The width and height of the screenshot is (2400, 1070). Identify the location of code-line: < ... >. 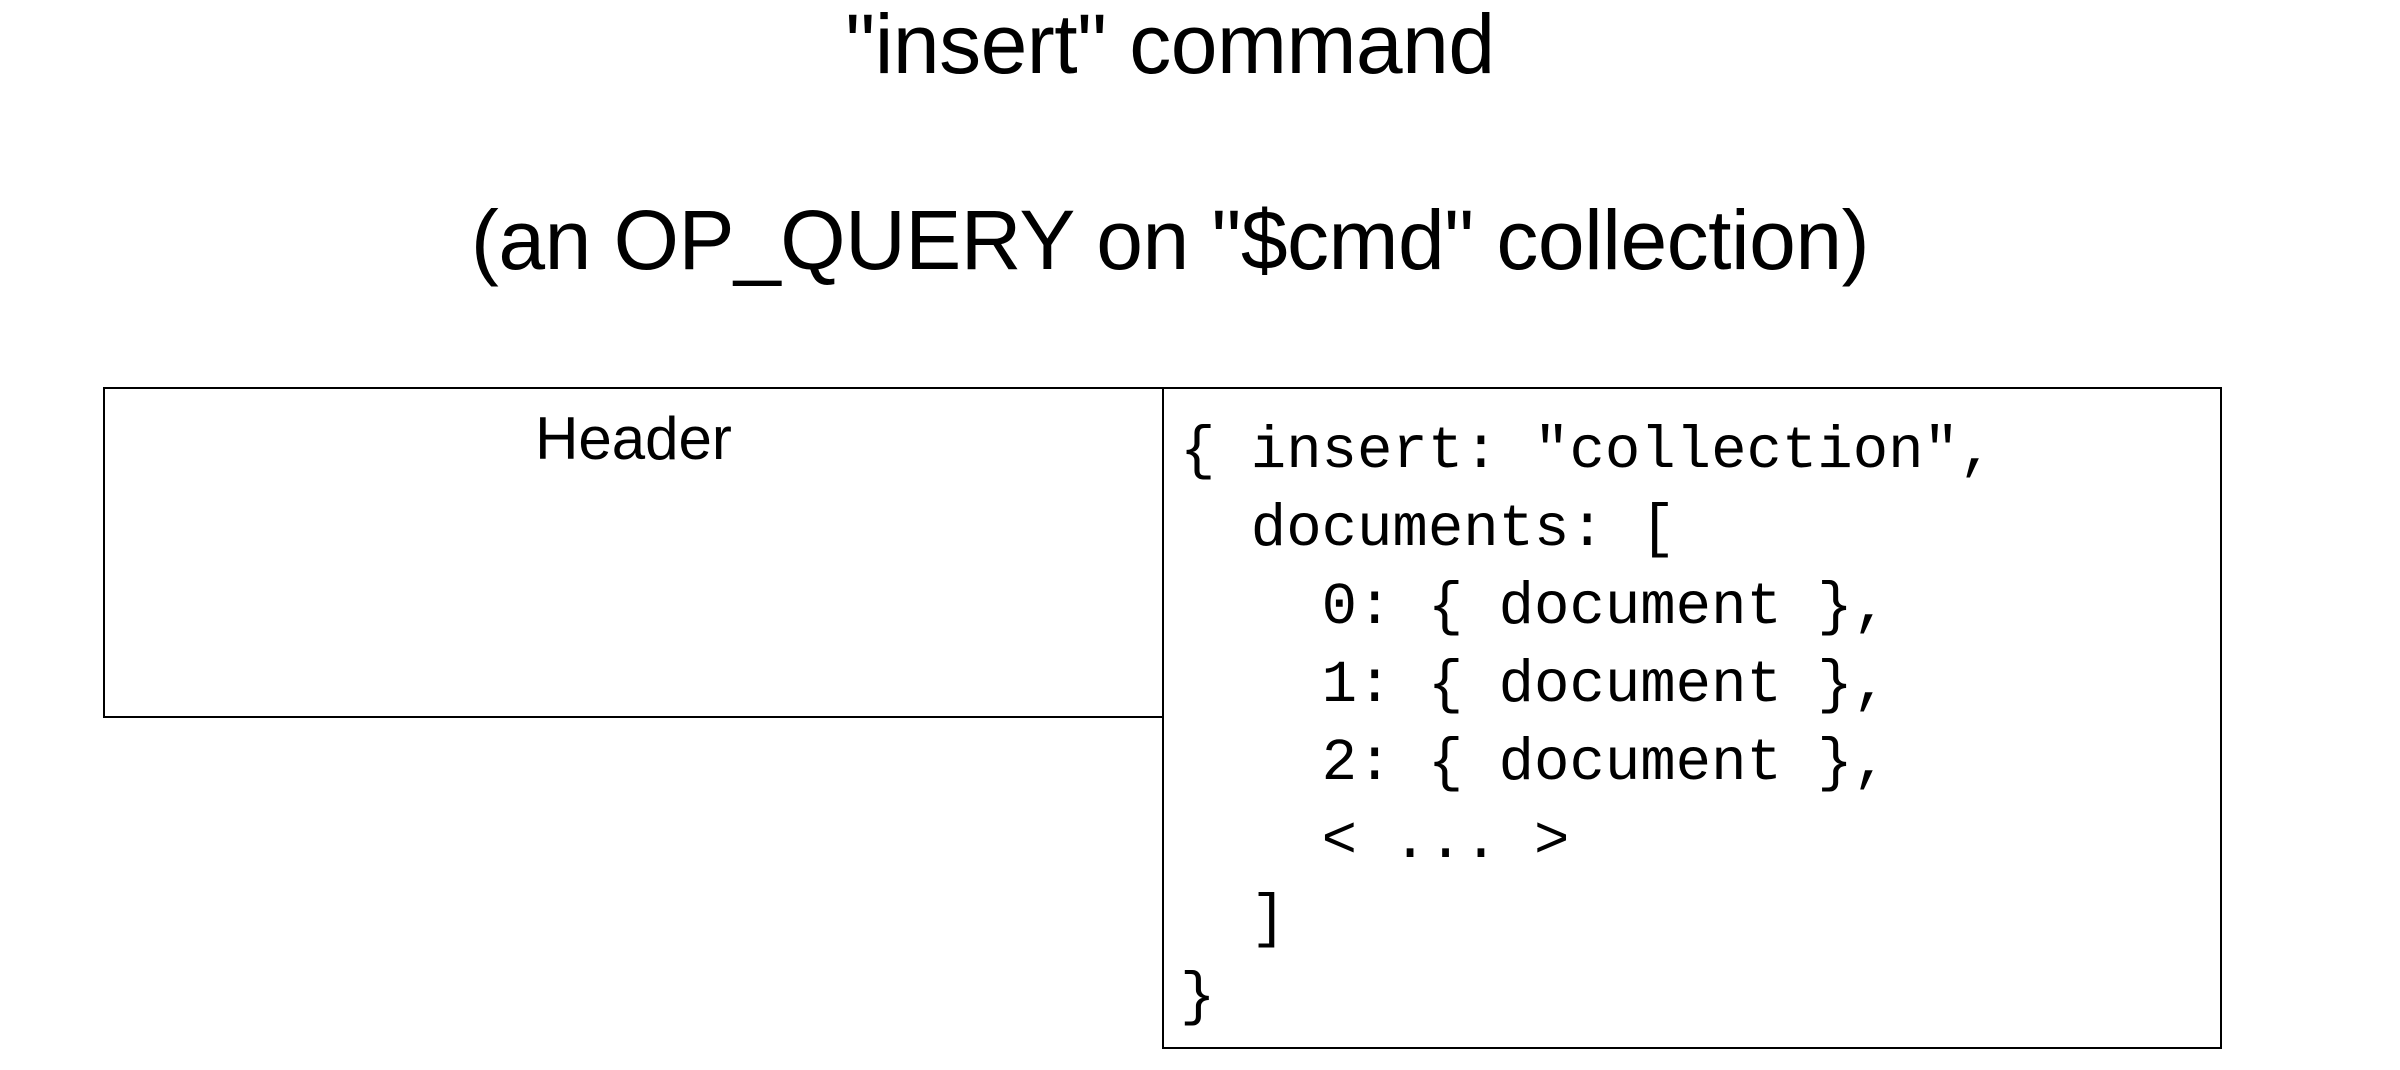
(1375, 841).